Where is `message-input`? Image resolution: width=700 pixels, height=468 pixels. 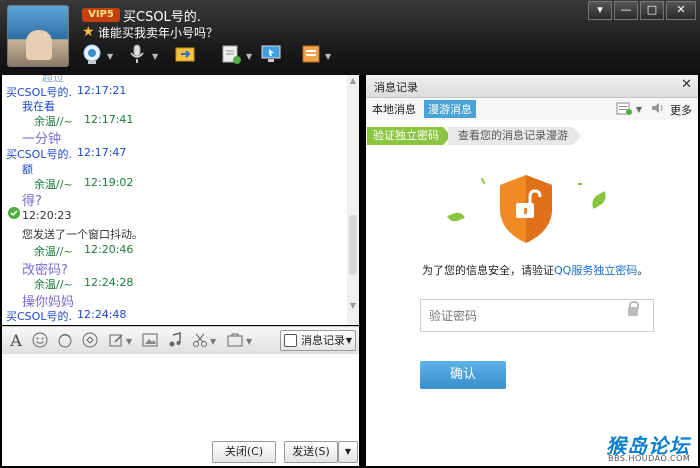
message-input is located at coordinates (180, 394).